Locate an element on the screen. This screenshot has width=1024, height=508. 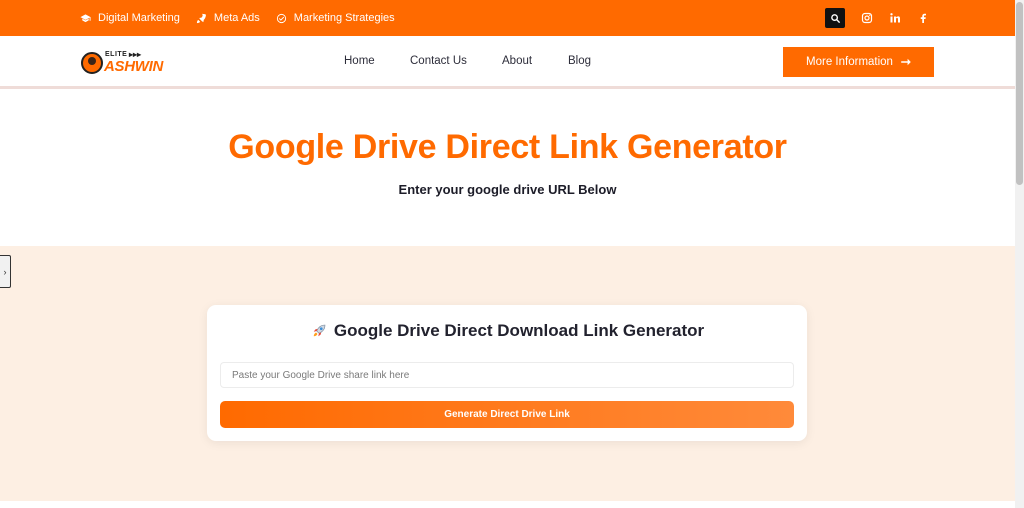
linkedin-icon is located at coordinates (895, 18).